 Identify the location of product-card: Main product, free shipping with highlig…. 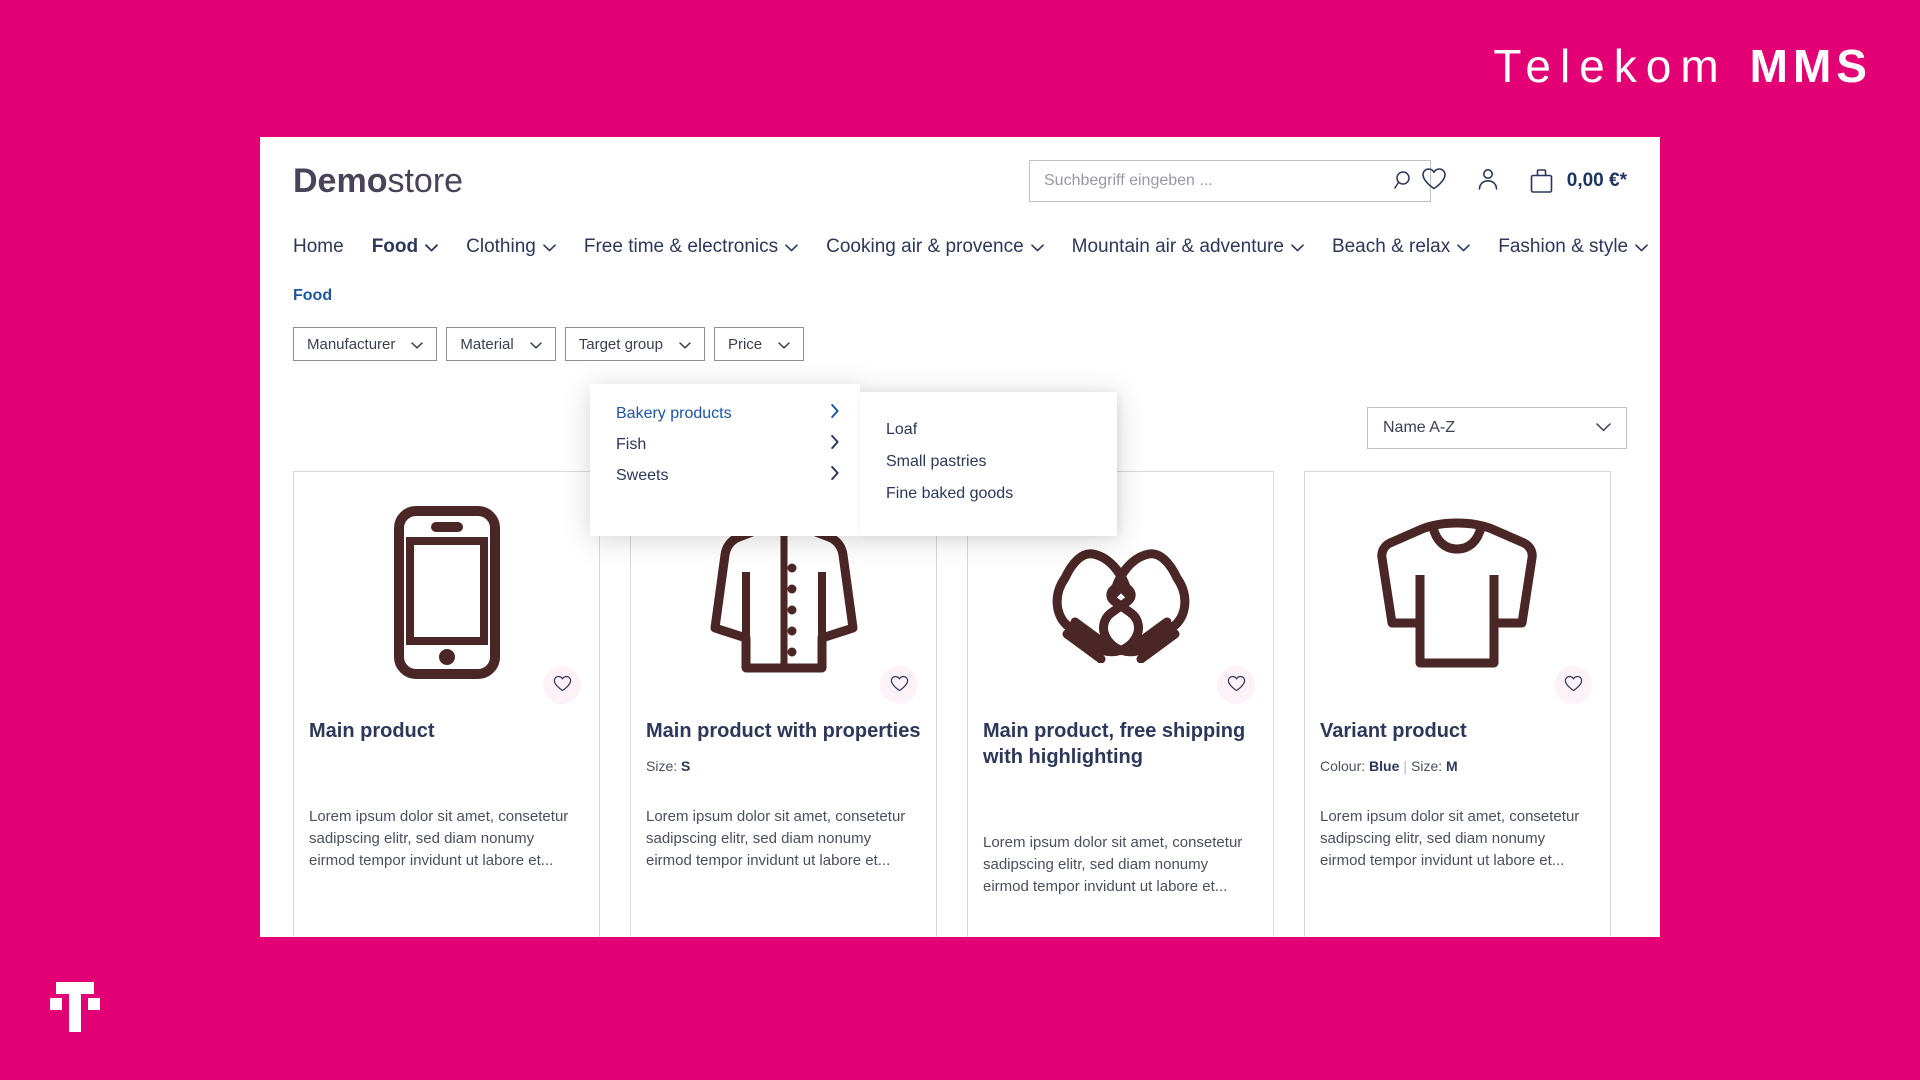
(1120, 704).